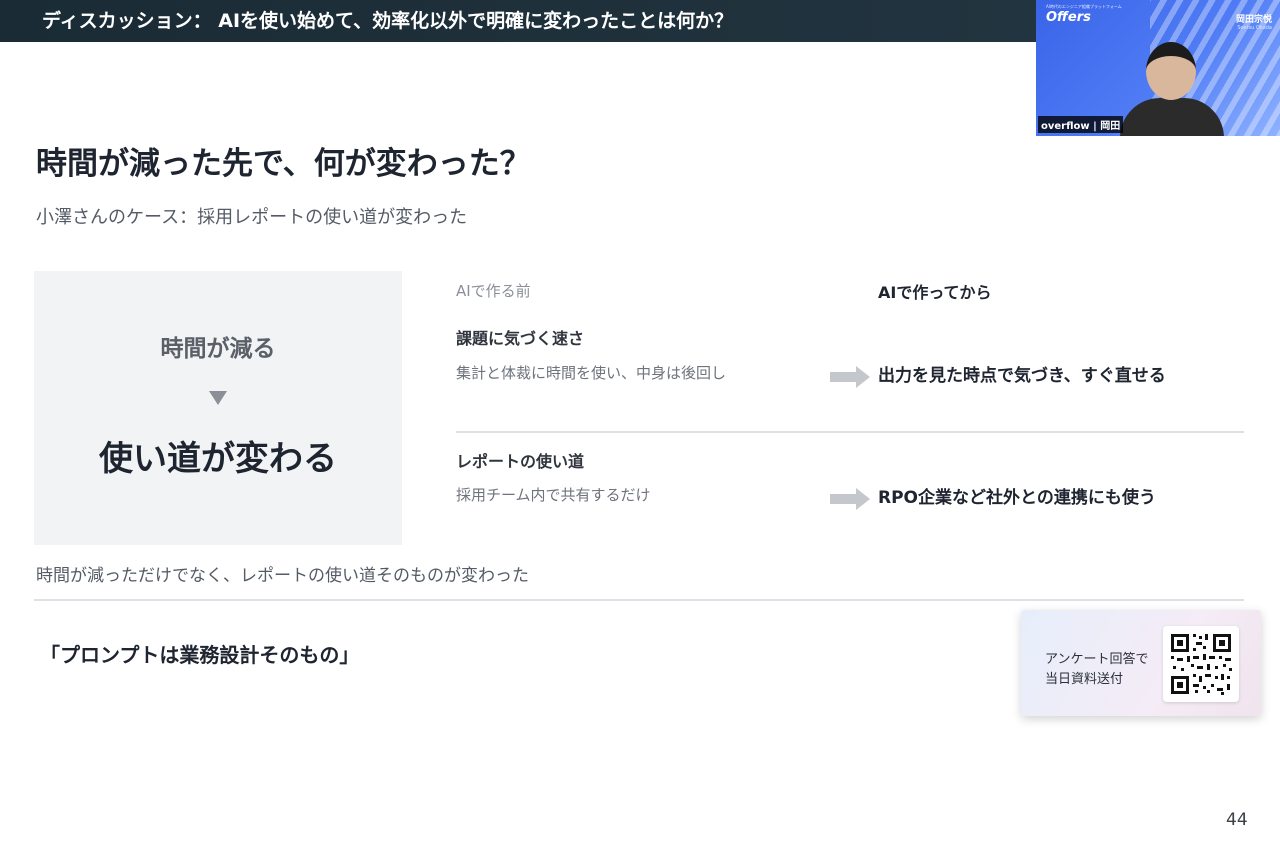 Image resolution: width=1280 pixels, height=848 pixels. What do you see at coordinates (388, 21) in the screenshot?
I see `header-title: ディスカッション： AIを使い始めて、効率化以外で明確に変わったことは何か？` at bounding box center [388, 21].